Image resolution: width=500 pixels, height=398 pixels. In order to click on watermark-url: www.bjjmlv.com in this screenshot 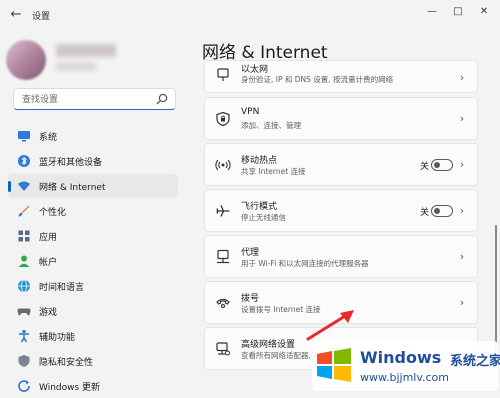, I will do `click(404, 377)`.